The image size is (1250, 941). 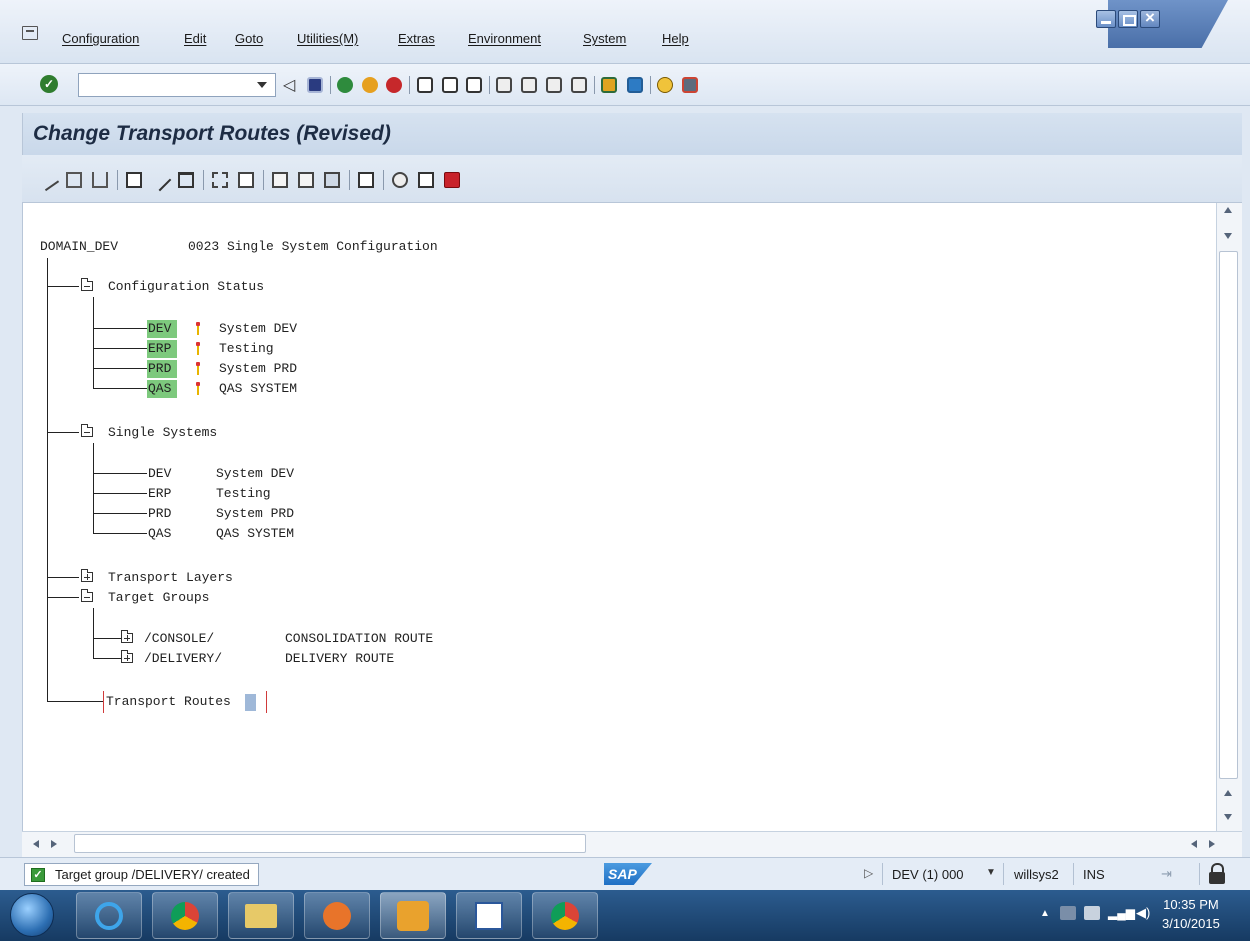 I want to click on customize-layout-icon, so click(x=690, y=85).